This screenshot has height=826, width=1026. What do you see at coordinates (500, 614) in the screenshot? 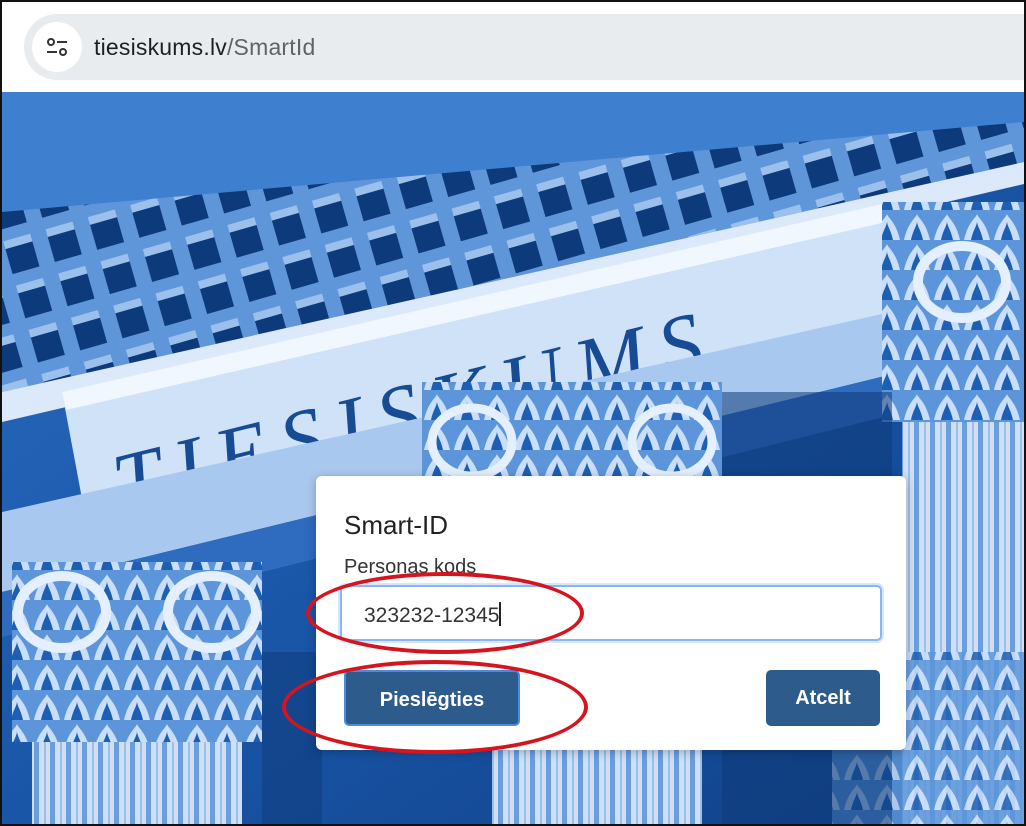
I see `text-caret` at bounding box center [500, 614].